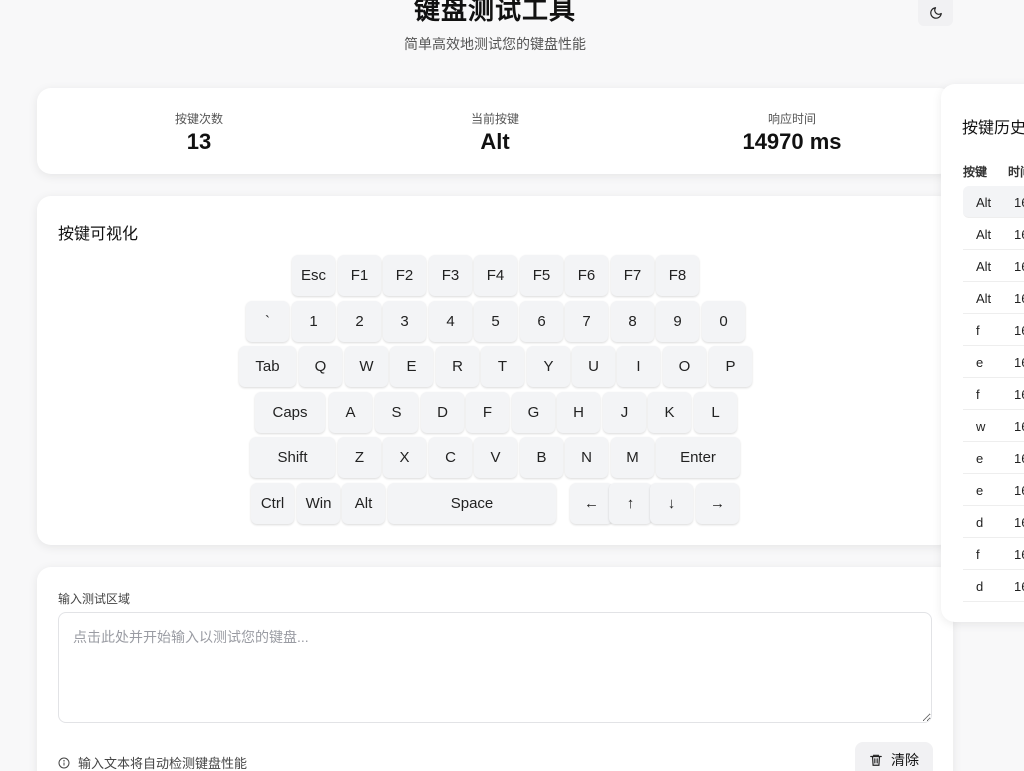 This screenshot has height=771, width=1024. What do you see at coordinates (541, 275) in the screenshot?
I see `key-f5: F5` at bounding box center [541, 275].